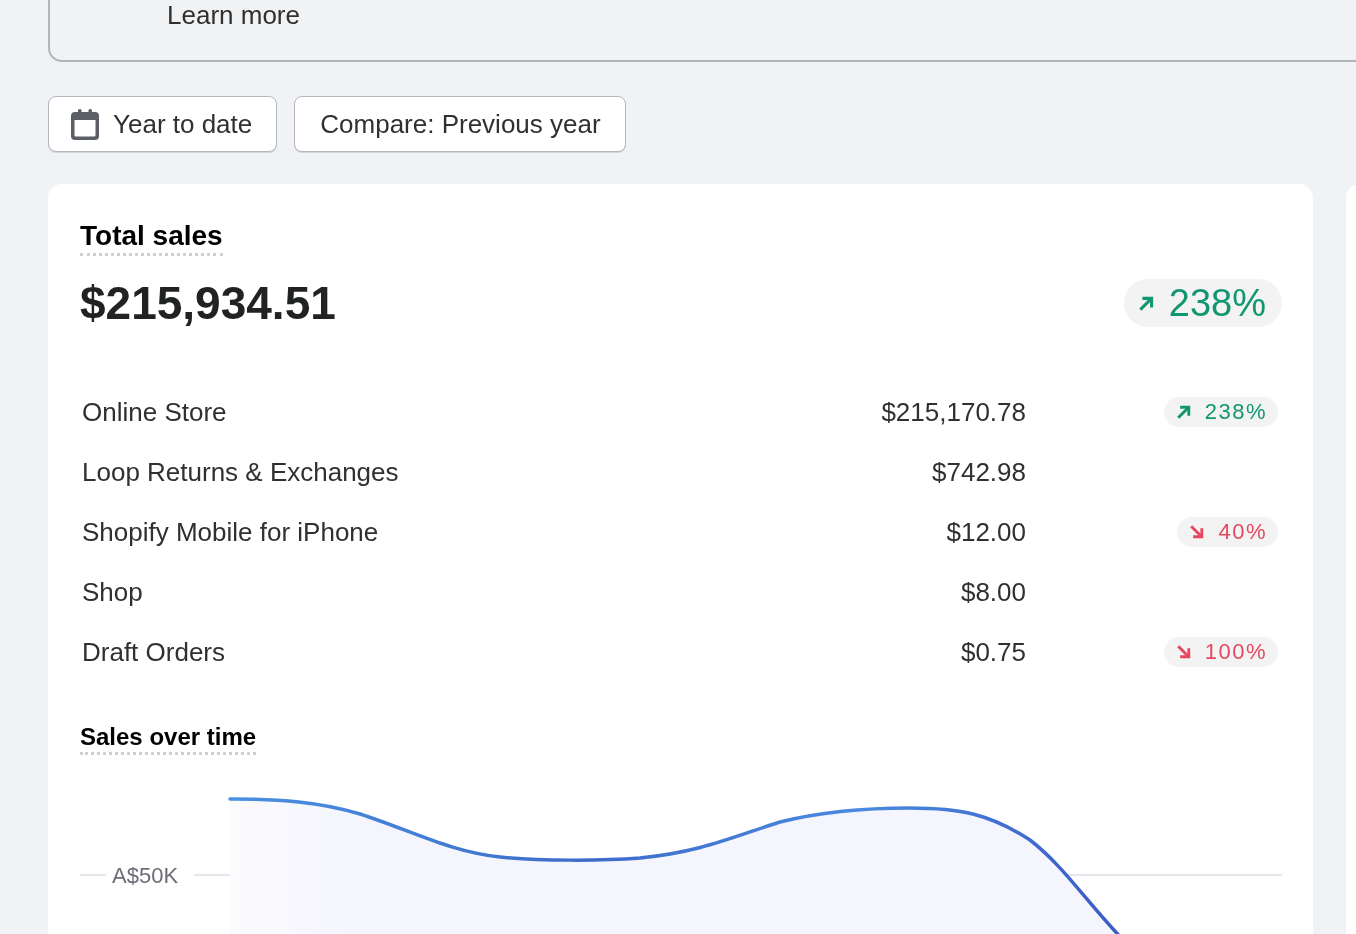  I want to click on calendar-icon, so click(85, 124).